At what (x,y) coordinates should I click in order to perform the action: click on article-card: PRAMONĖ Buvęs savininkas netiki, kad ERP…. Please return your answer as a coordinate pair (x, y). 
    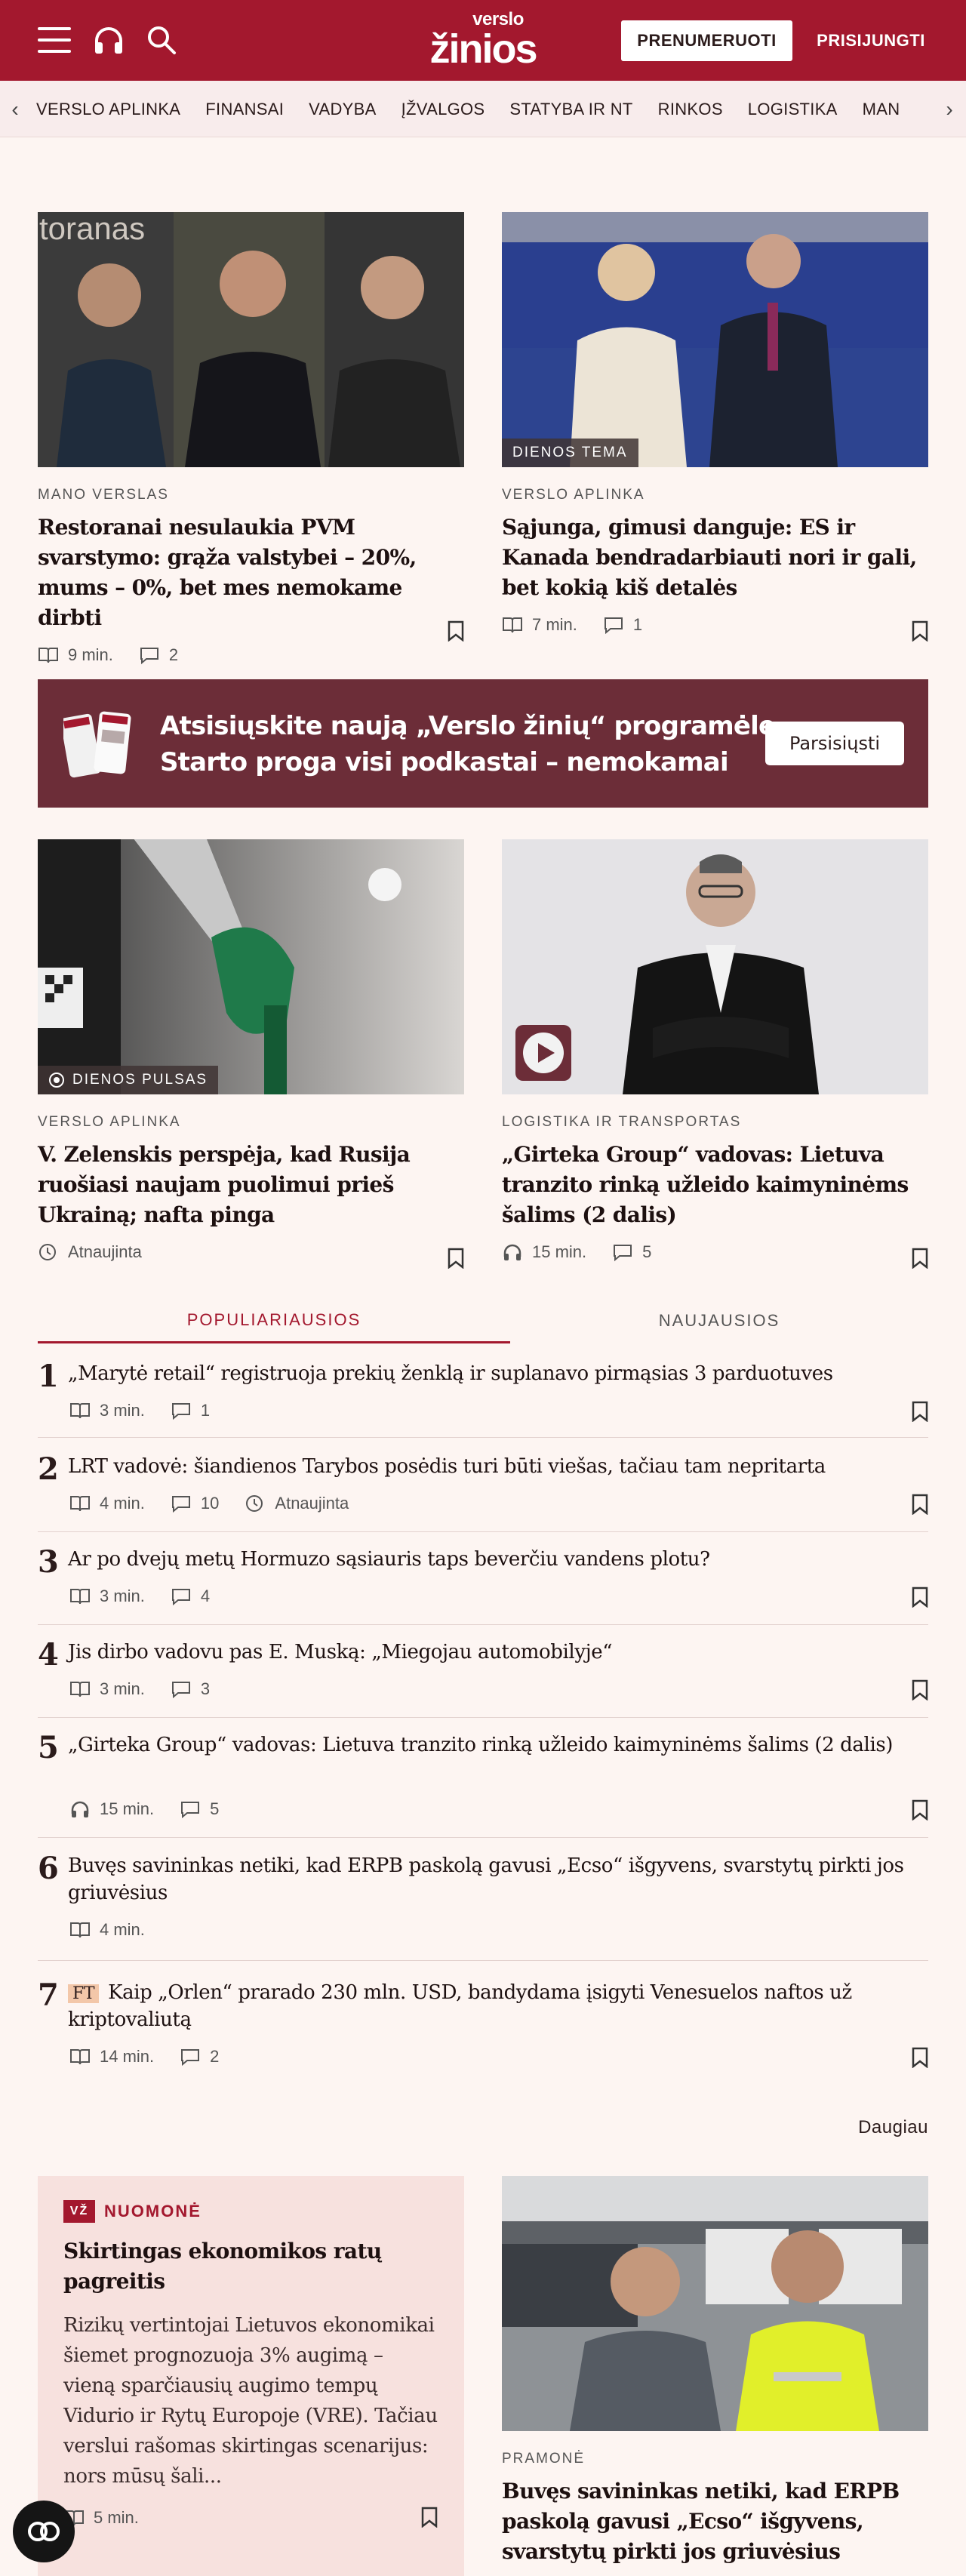
    Looking at the image, I should click on (715, 2371).